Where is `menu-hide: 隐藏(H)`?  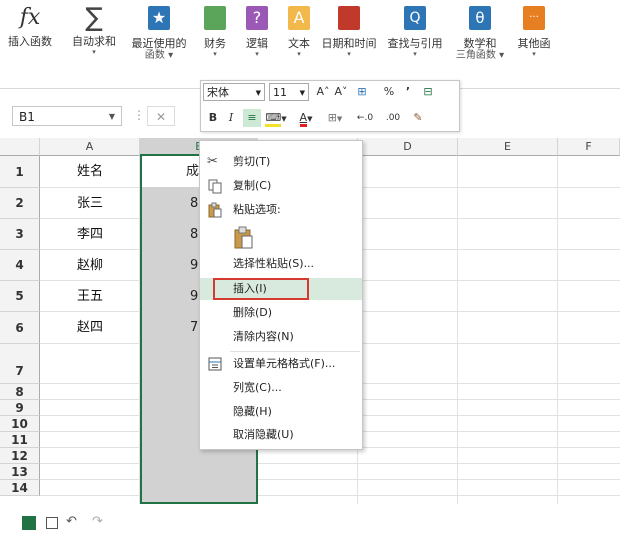 menu-hide: 隐藏(H) is located at coordinates (281, 412).